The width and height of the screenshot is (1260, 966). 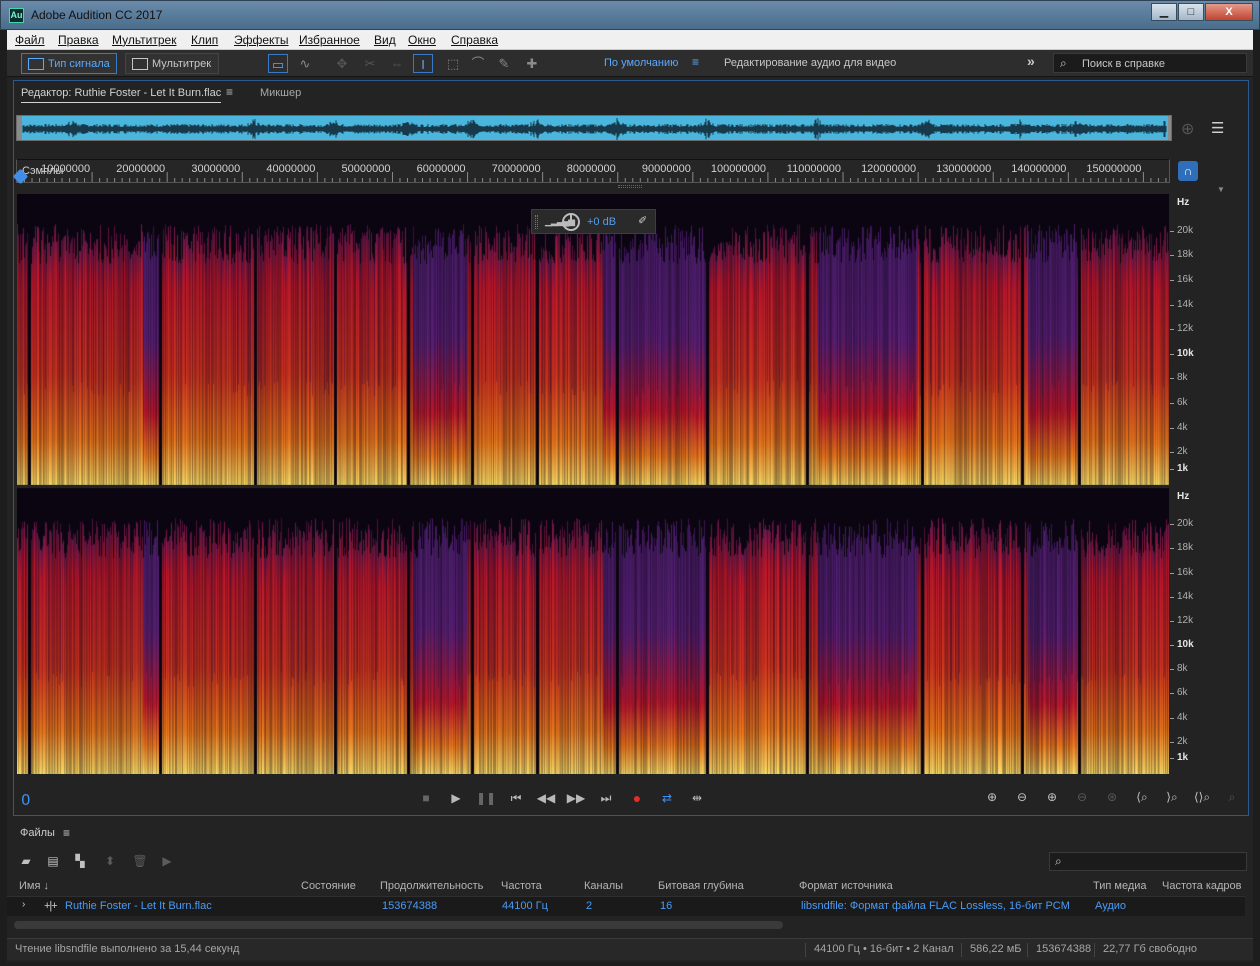 I want to click on col-source-format: Формат источника, so click(x=846, y=886).